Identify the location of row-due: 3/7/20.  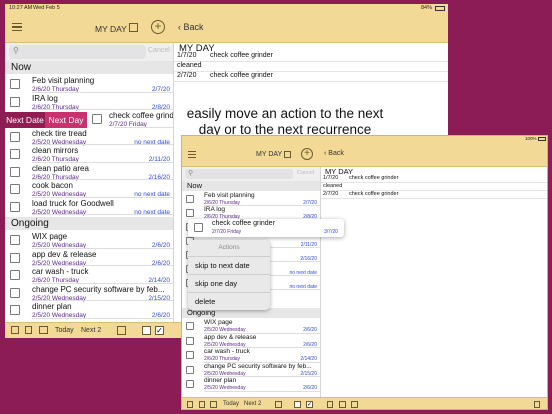
(331, 232).